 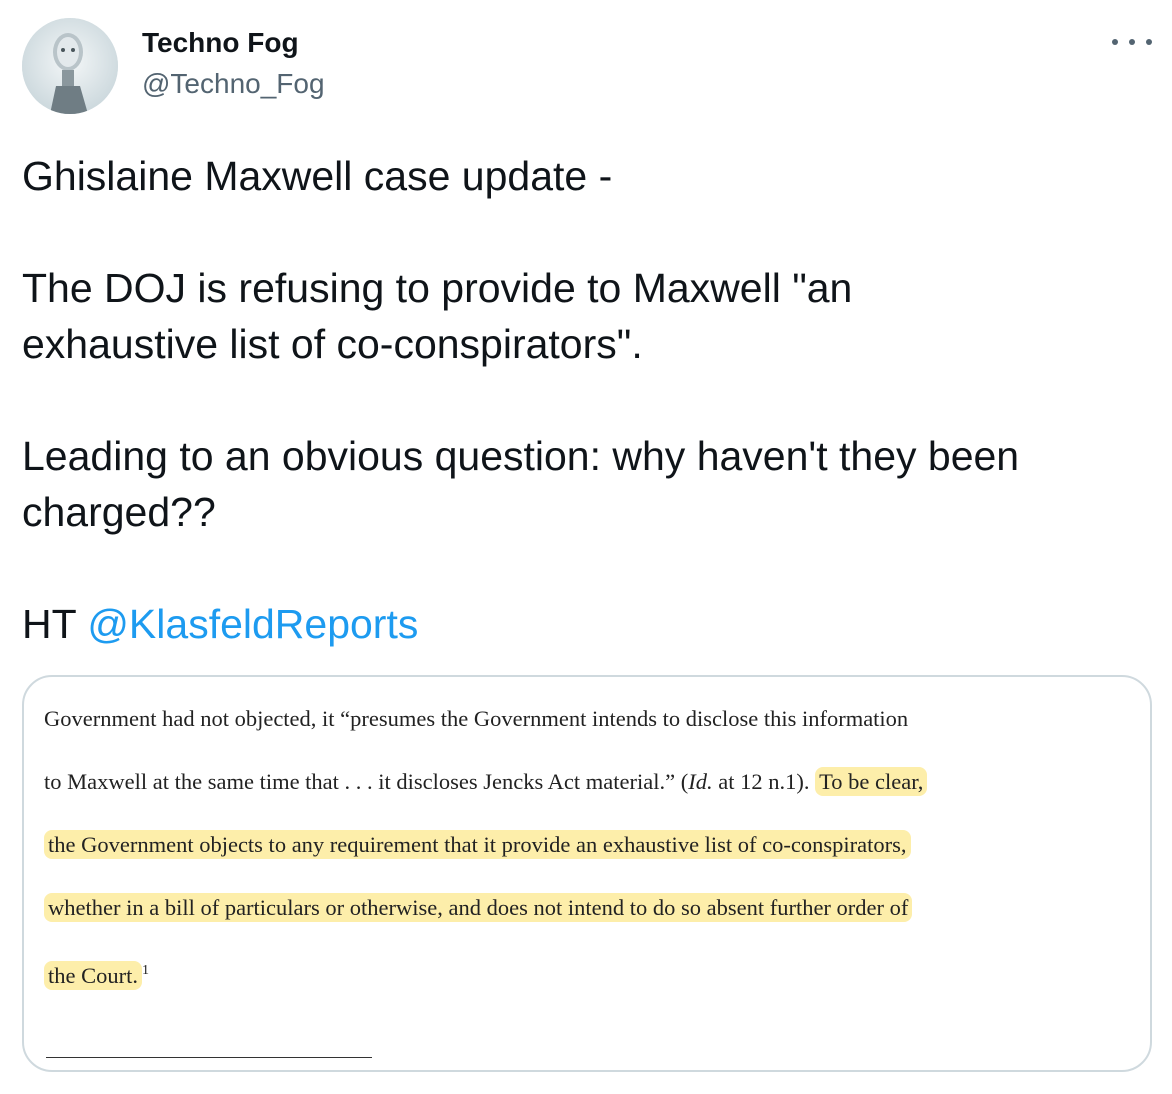 What do you see at coordinates (871, 781) in the screenshot?
I see `highlighted-text: To be clear,` at bounding box center [871, 781].